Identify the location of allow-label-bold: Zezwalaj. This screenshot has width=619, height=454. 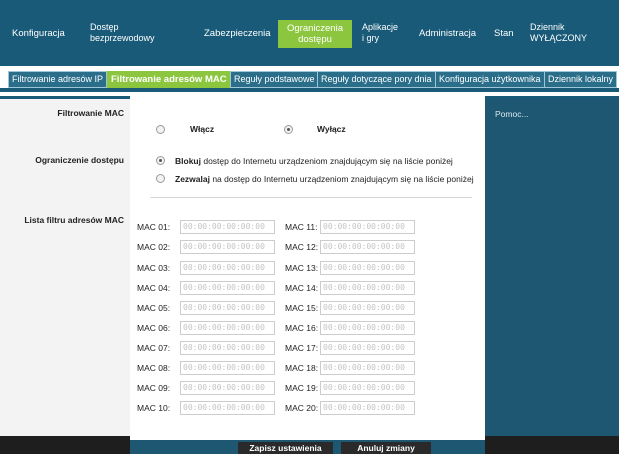
(192, 179).